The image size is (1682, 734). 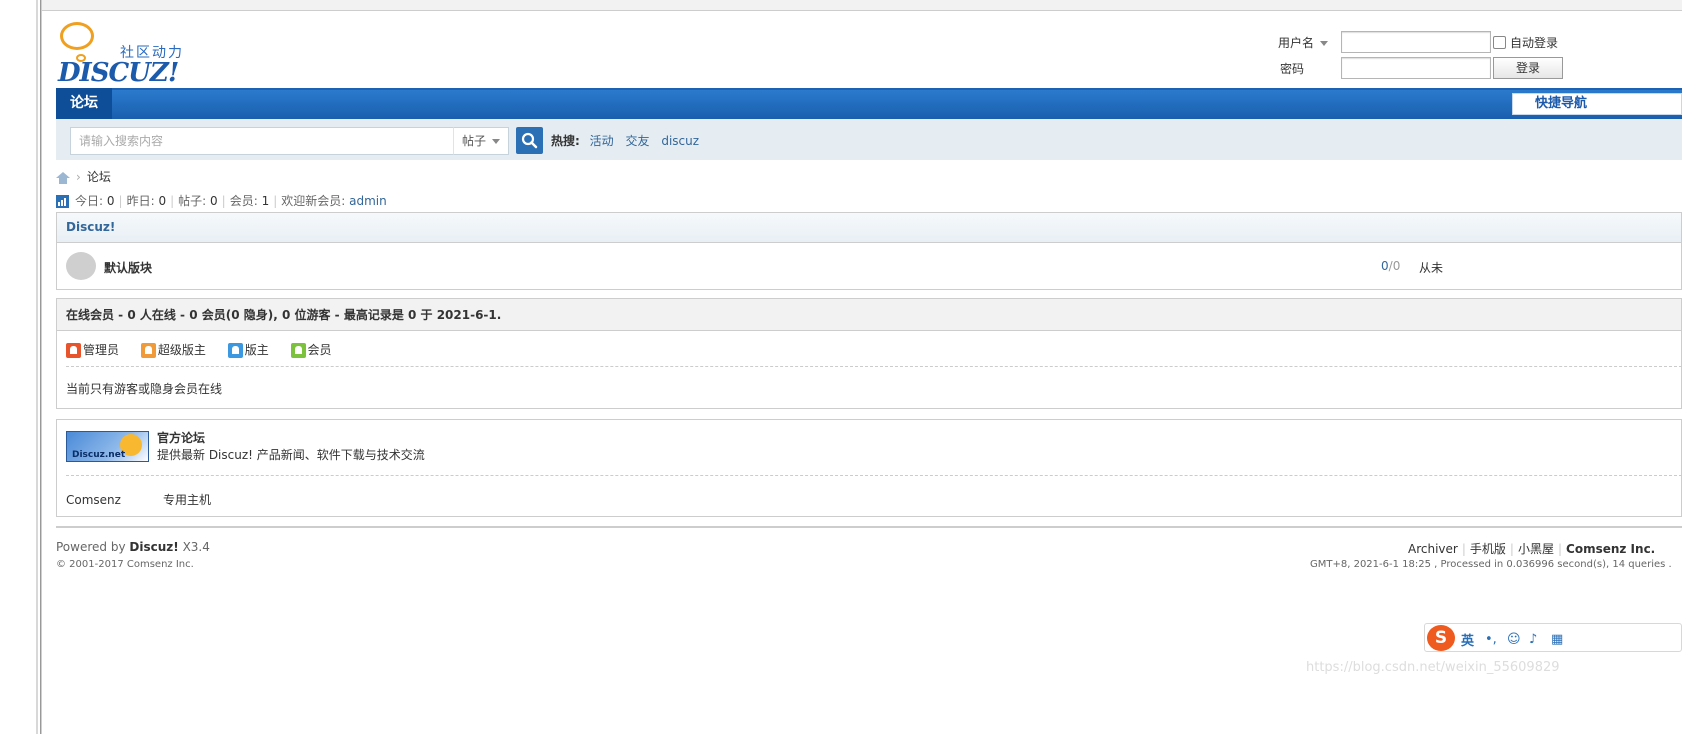 I want to click on auto-login-checkbox, so click(x=1499, y=42).